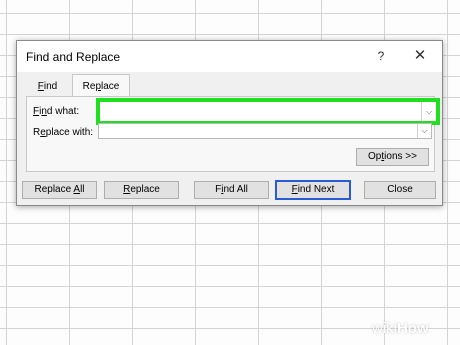  What do you see at coordinates (400, 190) in the screenshot?
I see `close-button: Close` at bounding box center [400, 190].